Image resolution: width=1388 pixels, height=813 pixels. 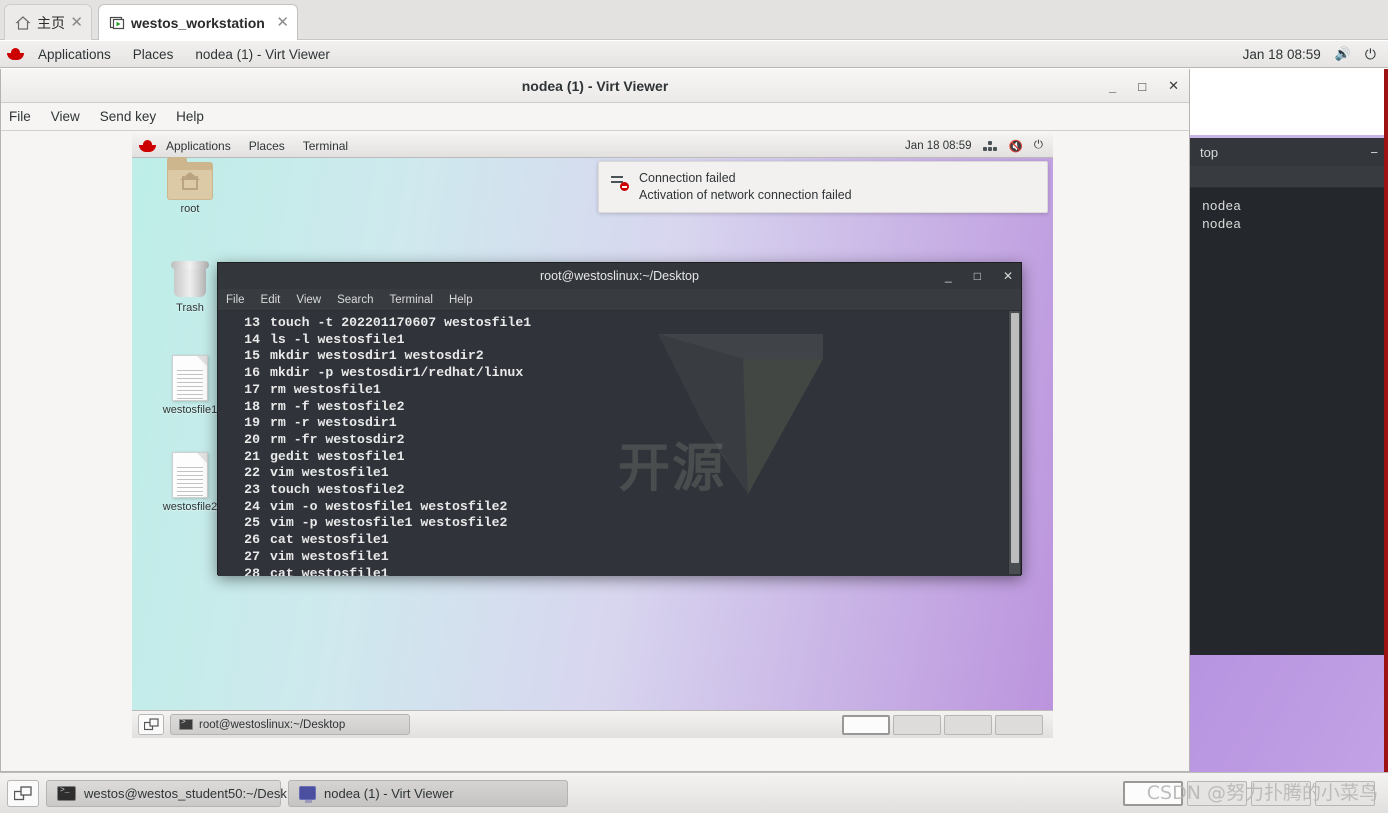 What do you see at coordinates (1015, 438) in the screenshot?
I see `terminal-scrollbar-thumb` at bounding box center [1015, 438].